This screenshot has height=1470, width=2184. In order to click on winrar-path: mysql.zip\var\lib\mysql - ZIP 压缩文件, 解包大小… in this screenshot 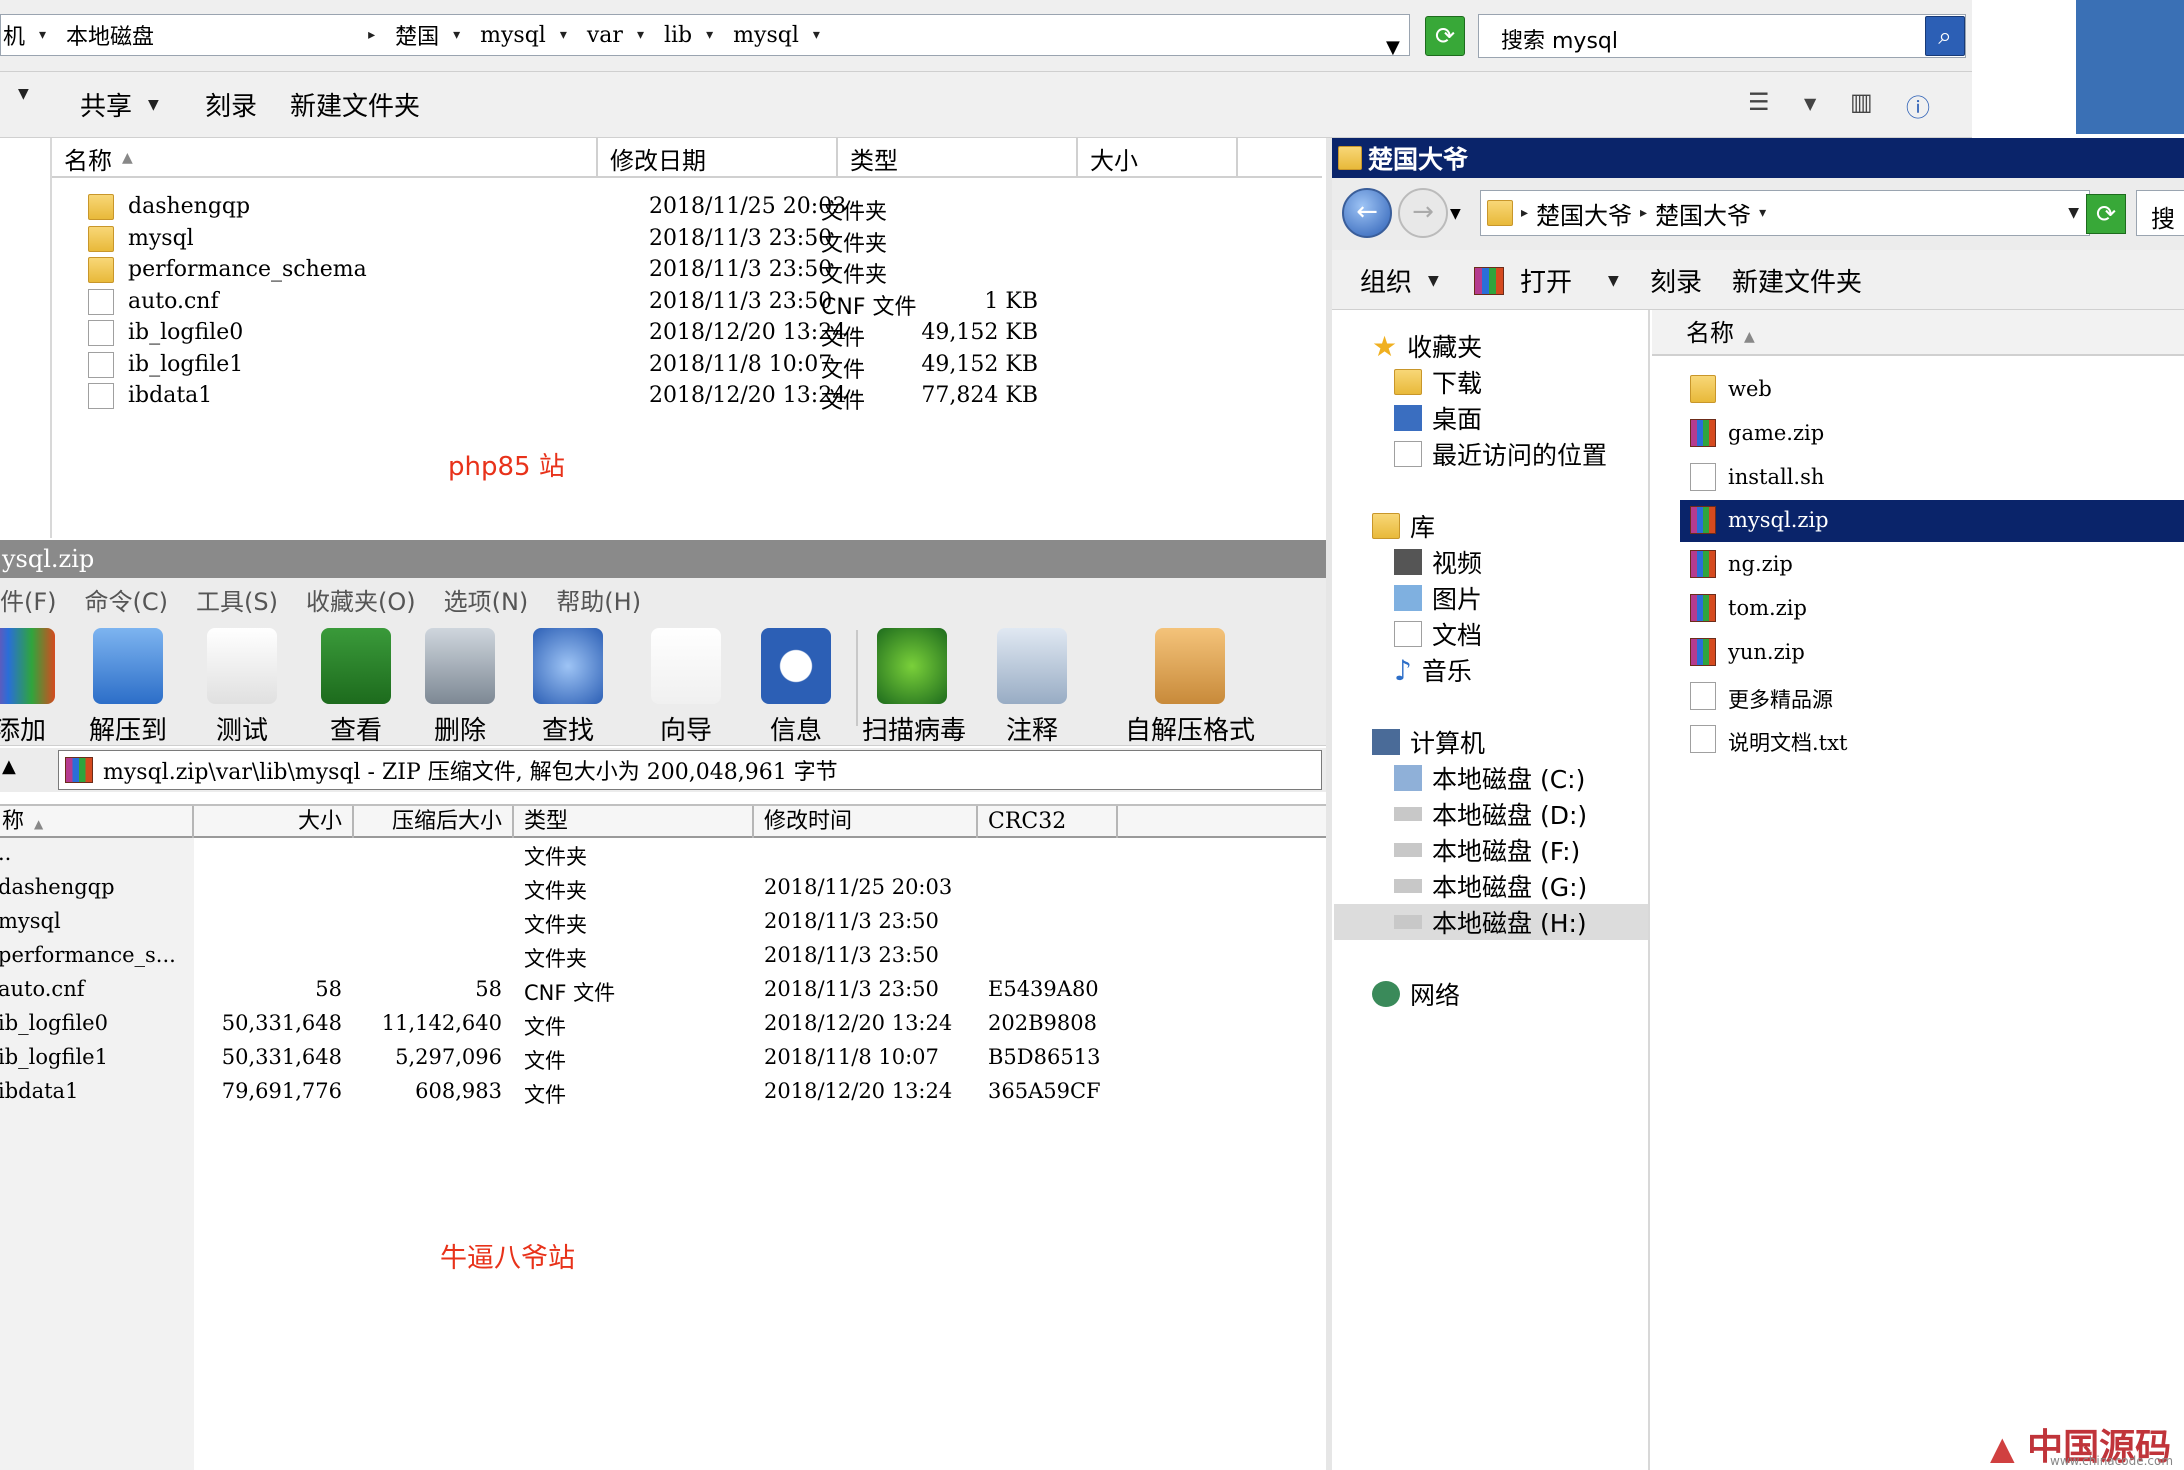, I will do `click(690, 770)`.